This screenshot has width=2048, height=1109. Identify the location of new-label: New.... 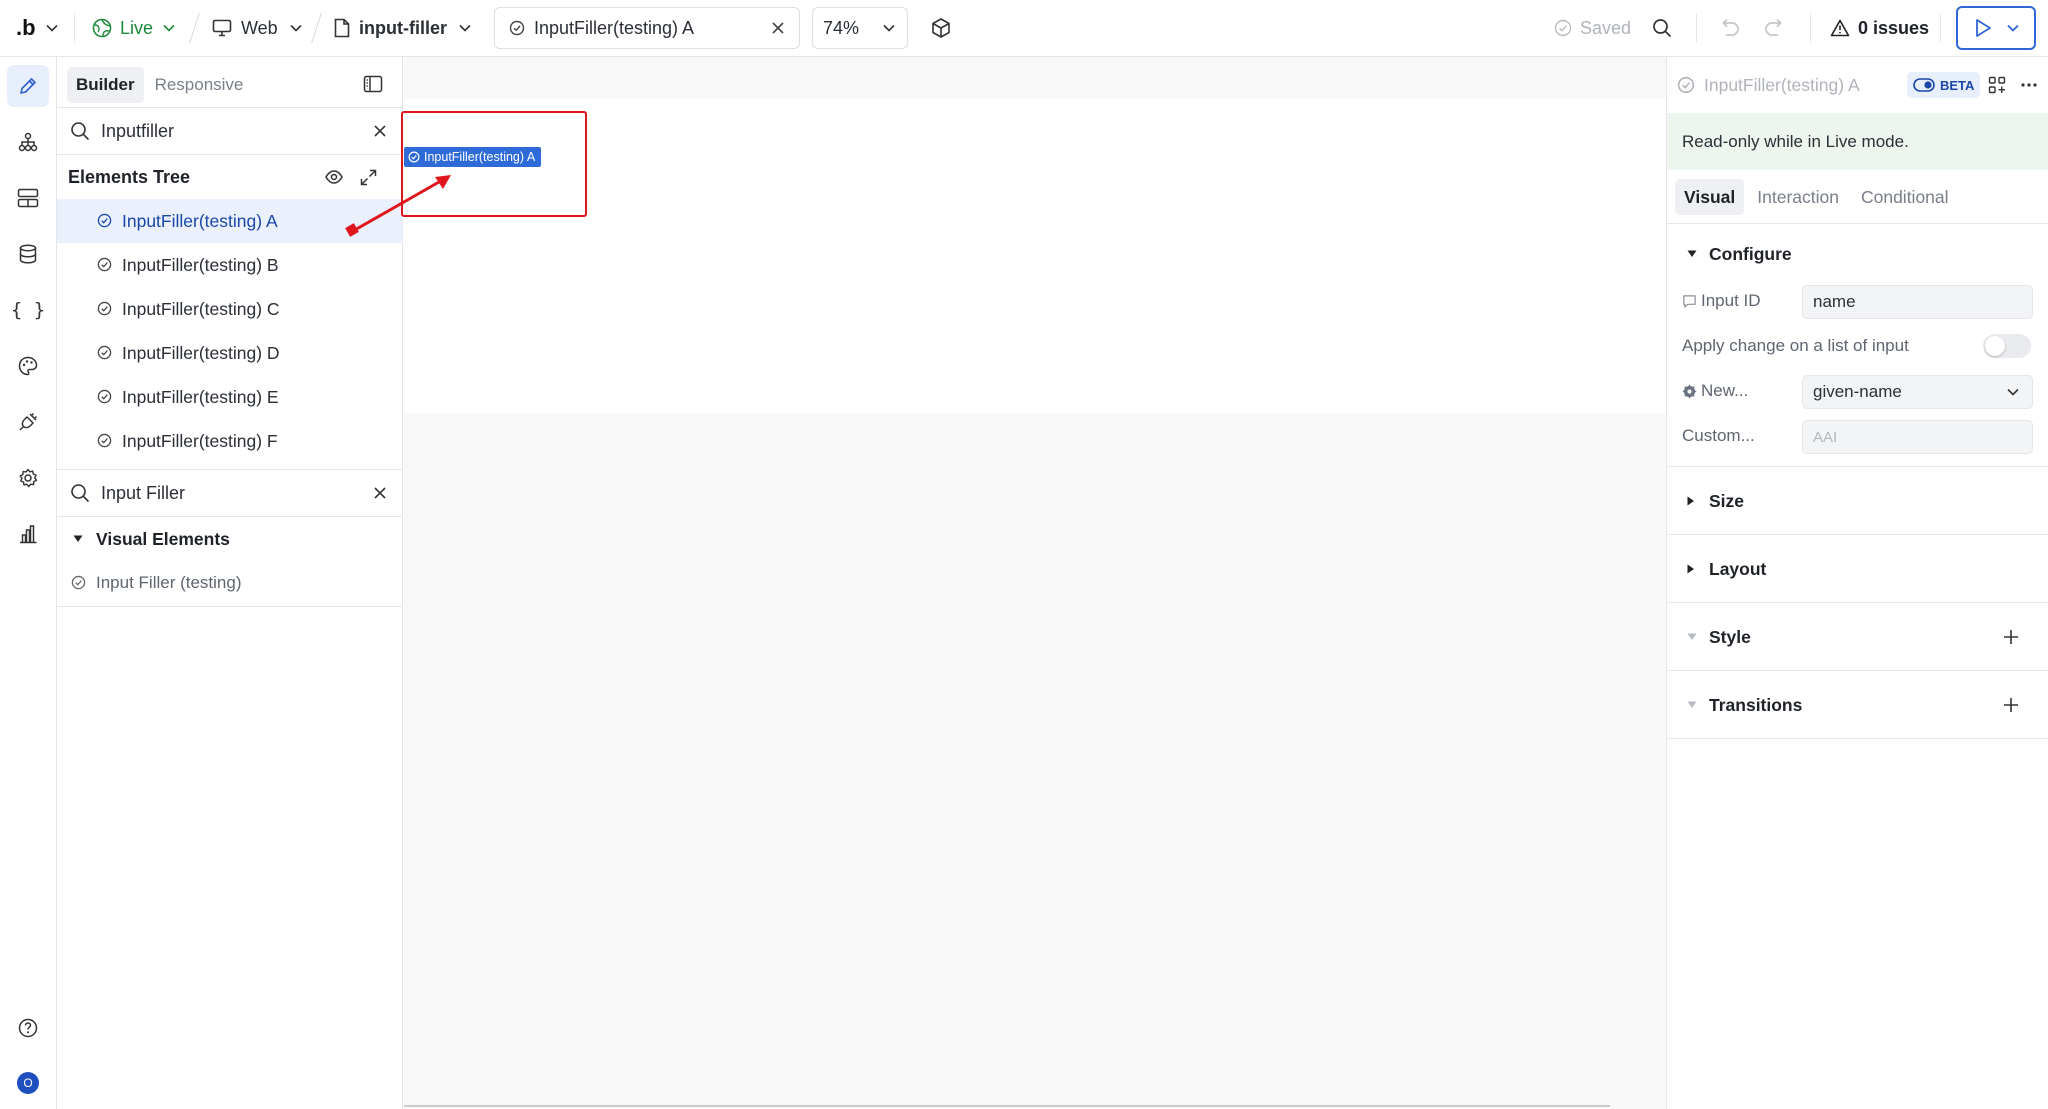
(1725, 390).